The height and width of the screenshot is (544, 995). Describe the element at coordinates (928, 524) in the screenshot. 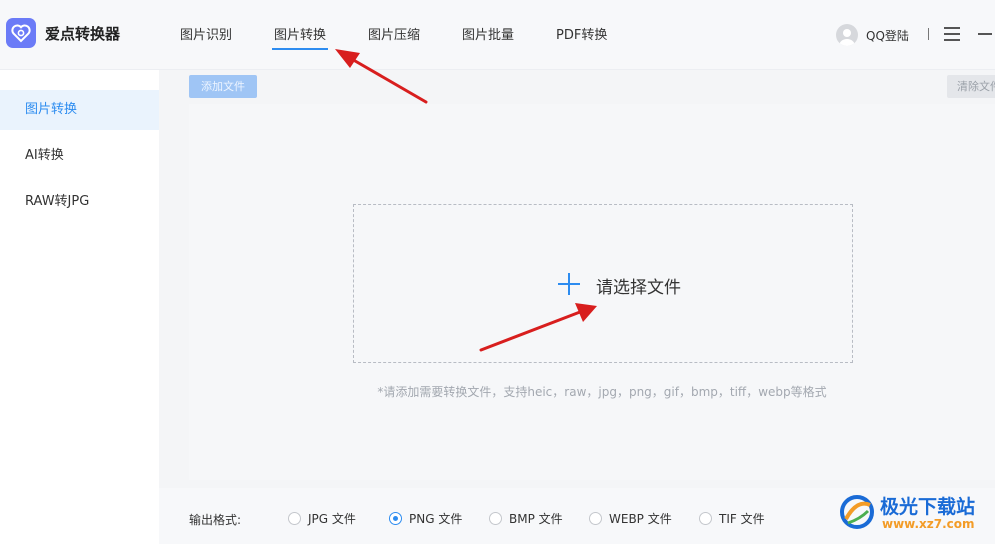

I see `watermark-url: www.xz7.com` at that location.